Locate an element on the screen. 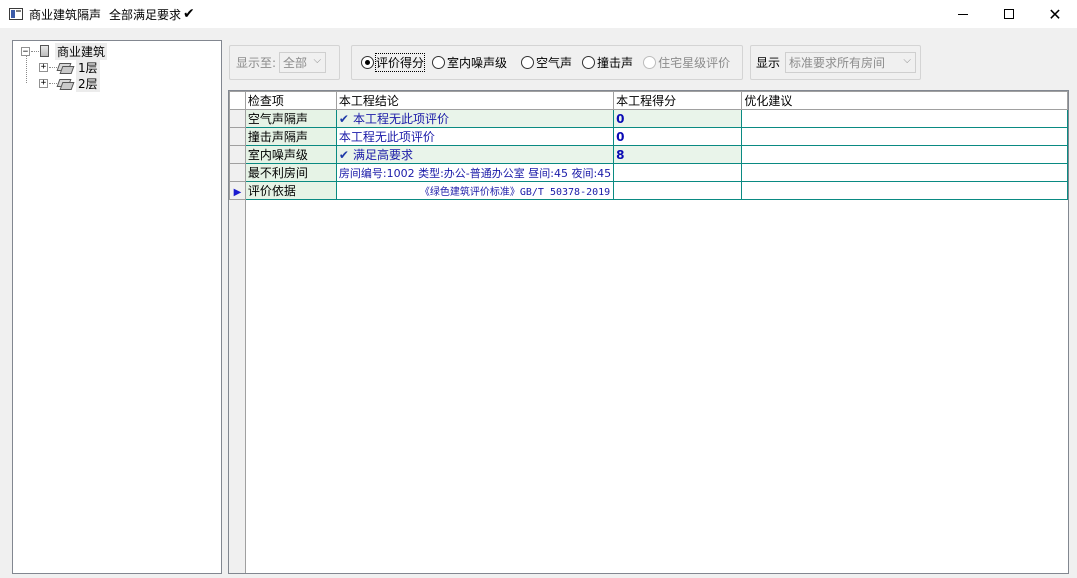 This screenshot has width=1077, height=578. radio-impact: 撞击声 is located at coordinates (607, 62).